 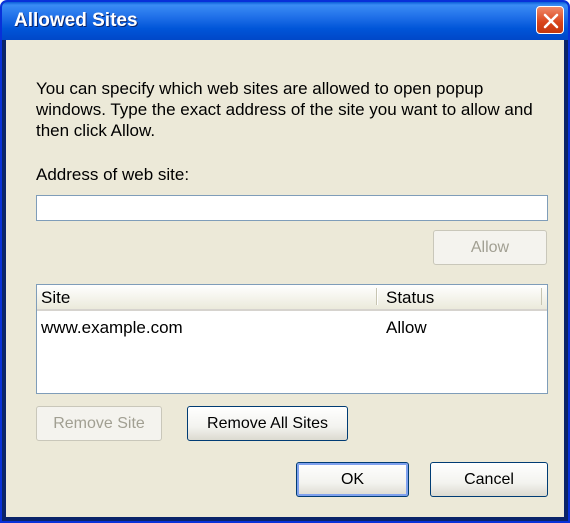 What do you see at coordinates (490, 247) in the screenshot?
I see `allow-button: Allow` at bounding box center [490, 247].